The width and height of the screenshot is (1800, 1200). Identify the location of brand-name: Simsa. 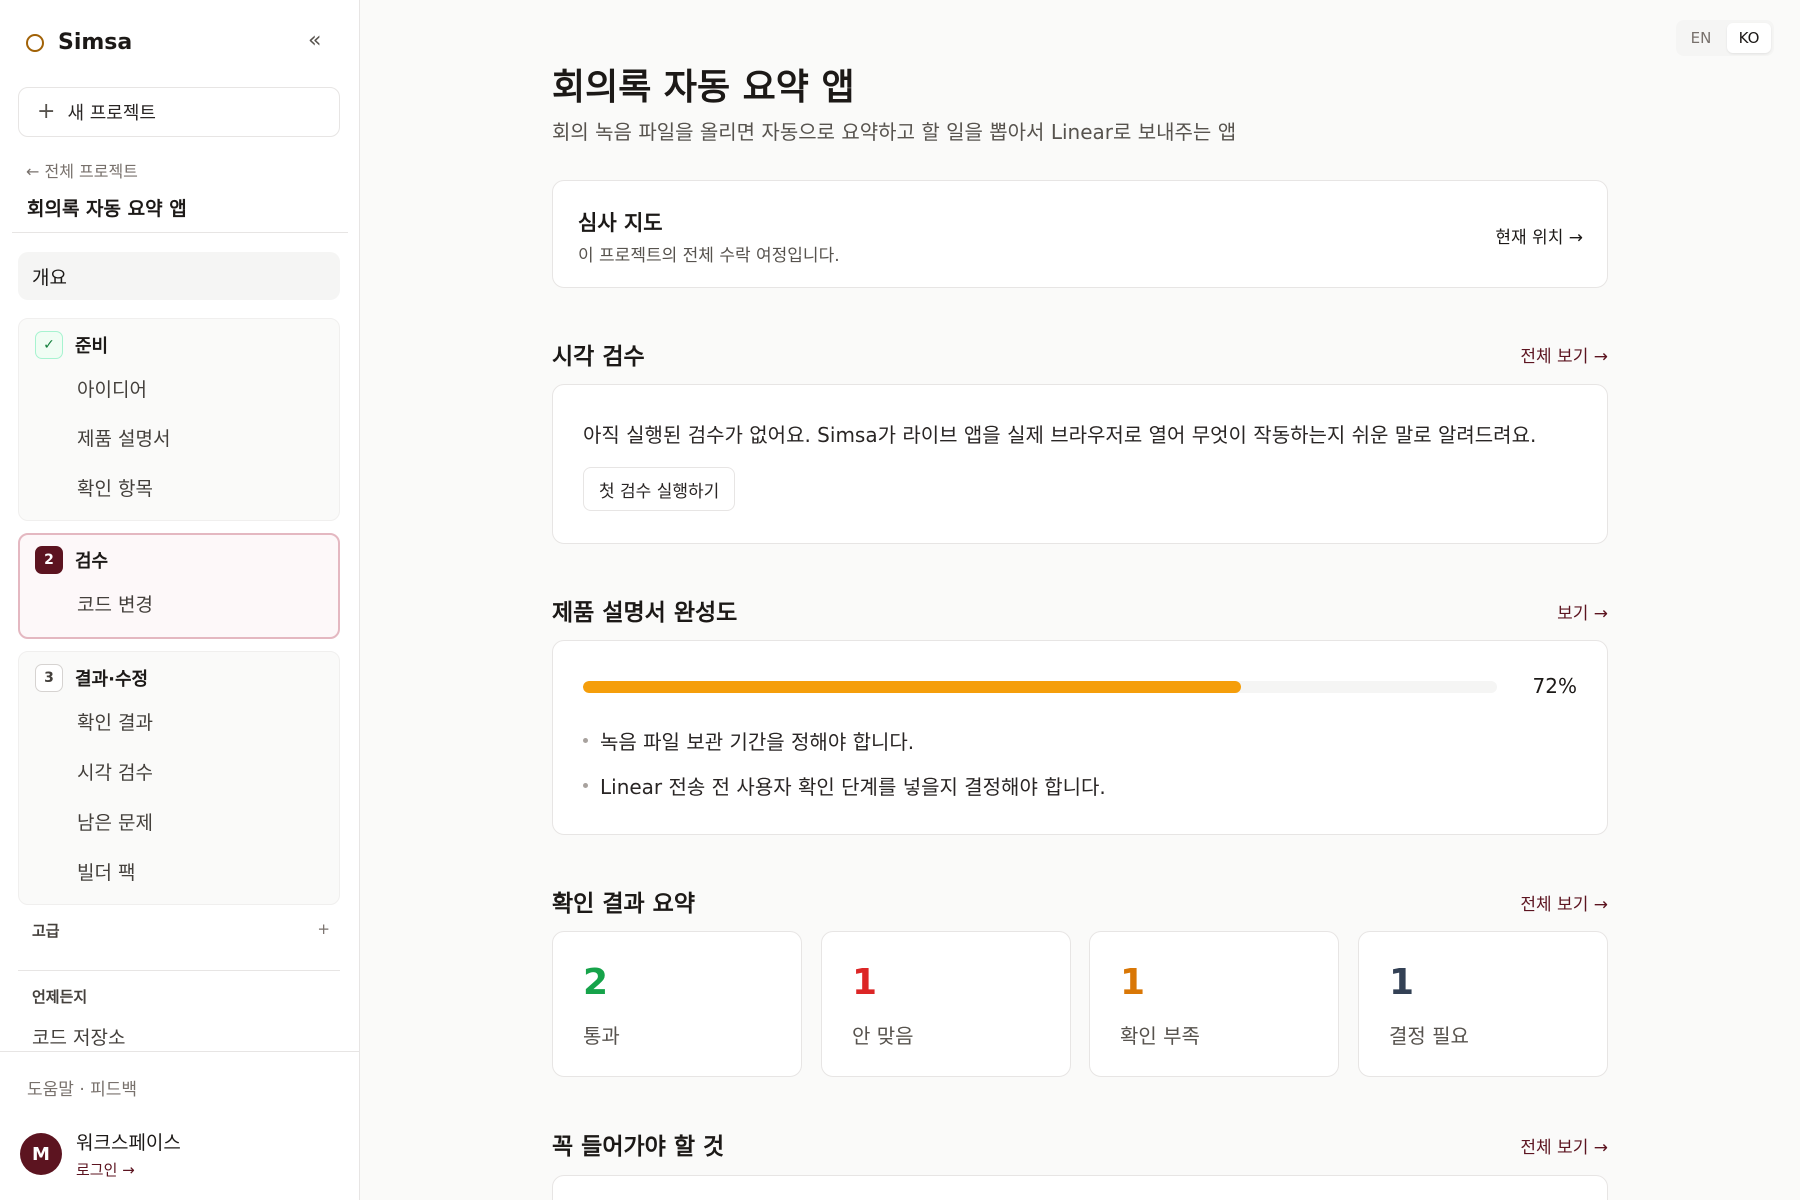
(95, 42).